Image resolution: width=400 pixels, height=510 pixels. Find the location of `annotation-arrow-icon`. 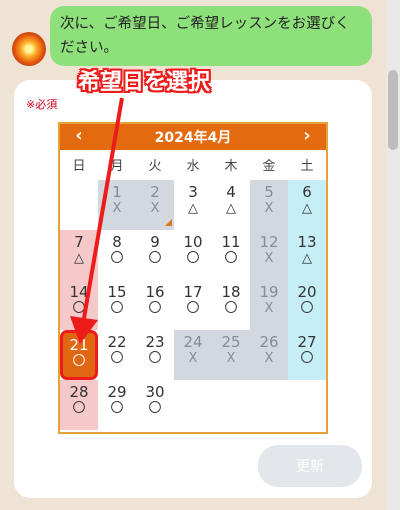

annotation-arrow-icon is located at coordinates (97, 220).